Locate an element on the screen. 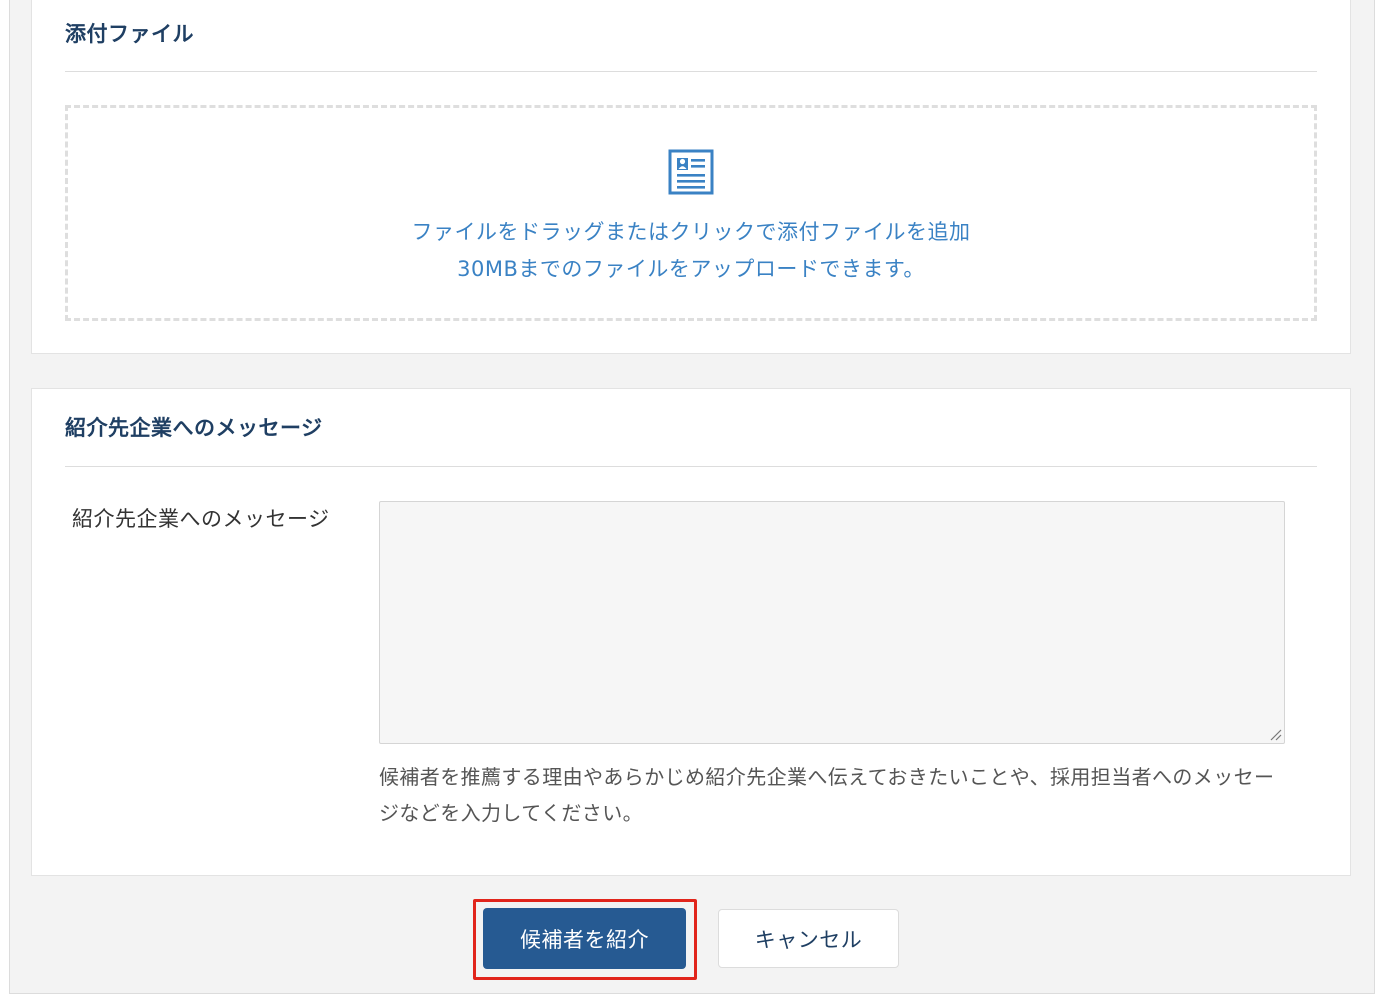 The image size is (1392, 1004). dropzone-instruction: ファイルをドラッグまたはクリックで添付ファイルを追加 is located at coordinates (691, 232).